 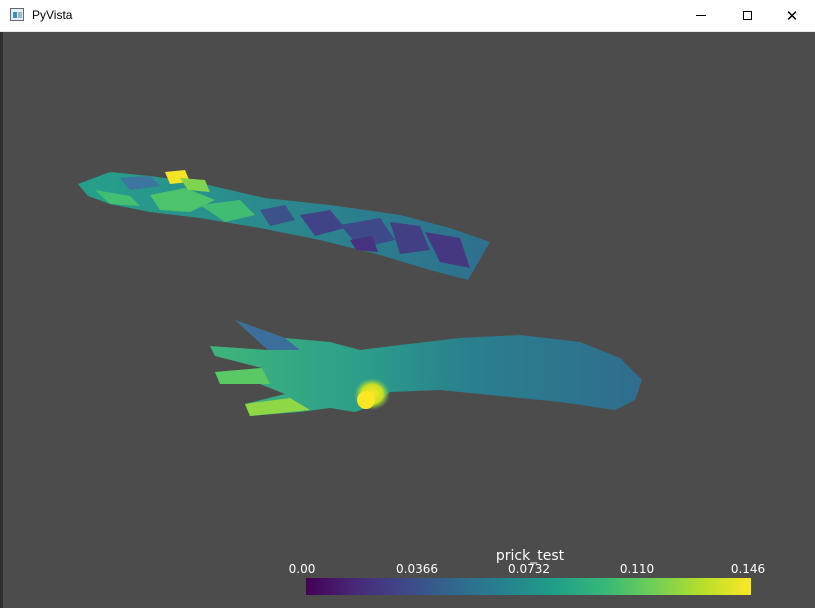 I want to click on close-button: ✕, so click(x=792, y=15).